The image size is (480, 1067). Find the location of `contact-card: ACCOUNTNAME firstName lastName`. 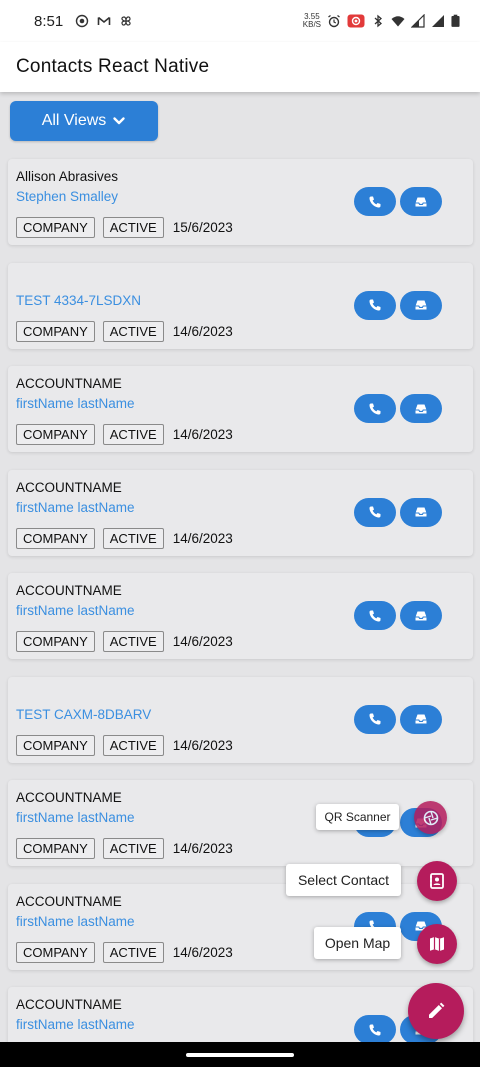

contact-card: ACCOUNTNAME firstName lastName is located at coordinates (240, 1014).